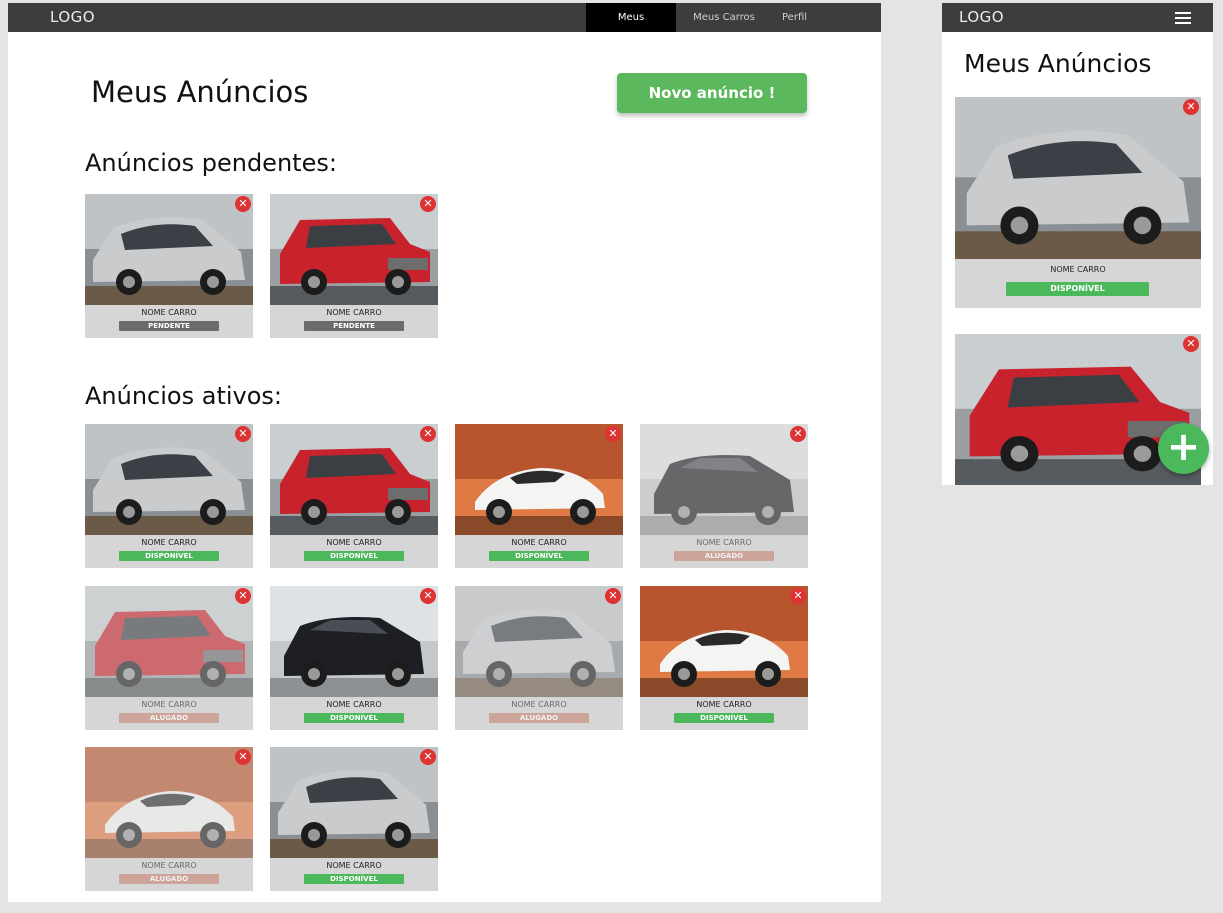  What do you see at coordinates (211, 163) in the screenshot?
I see `pending-section-title: Anúncios pendentes:` at bounding box center [211, 163].